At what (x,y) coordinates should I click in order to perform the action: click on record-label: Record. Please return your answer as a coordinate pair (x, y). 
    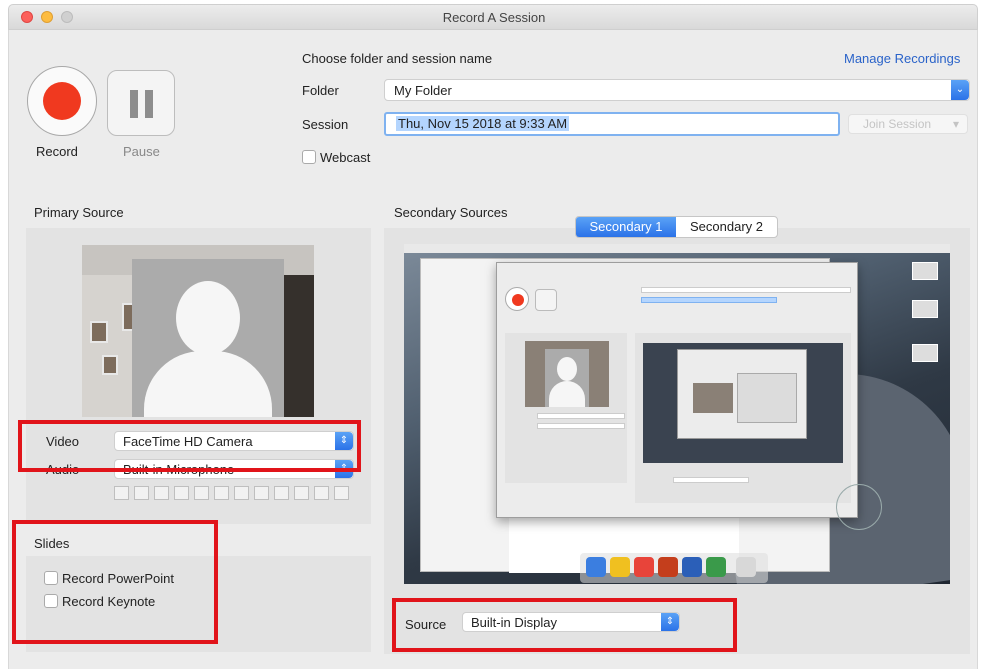
    Looking at the image, I should click on (57, 151).